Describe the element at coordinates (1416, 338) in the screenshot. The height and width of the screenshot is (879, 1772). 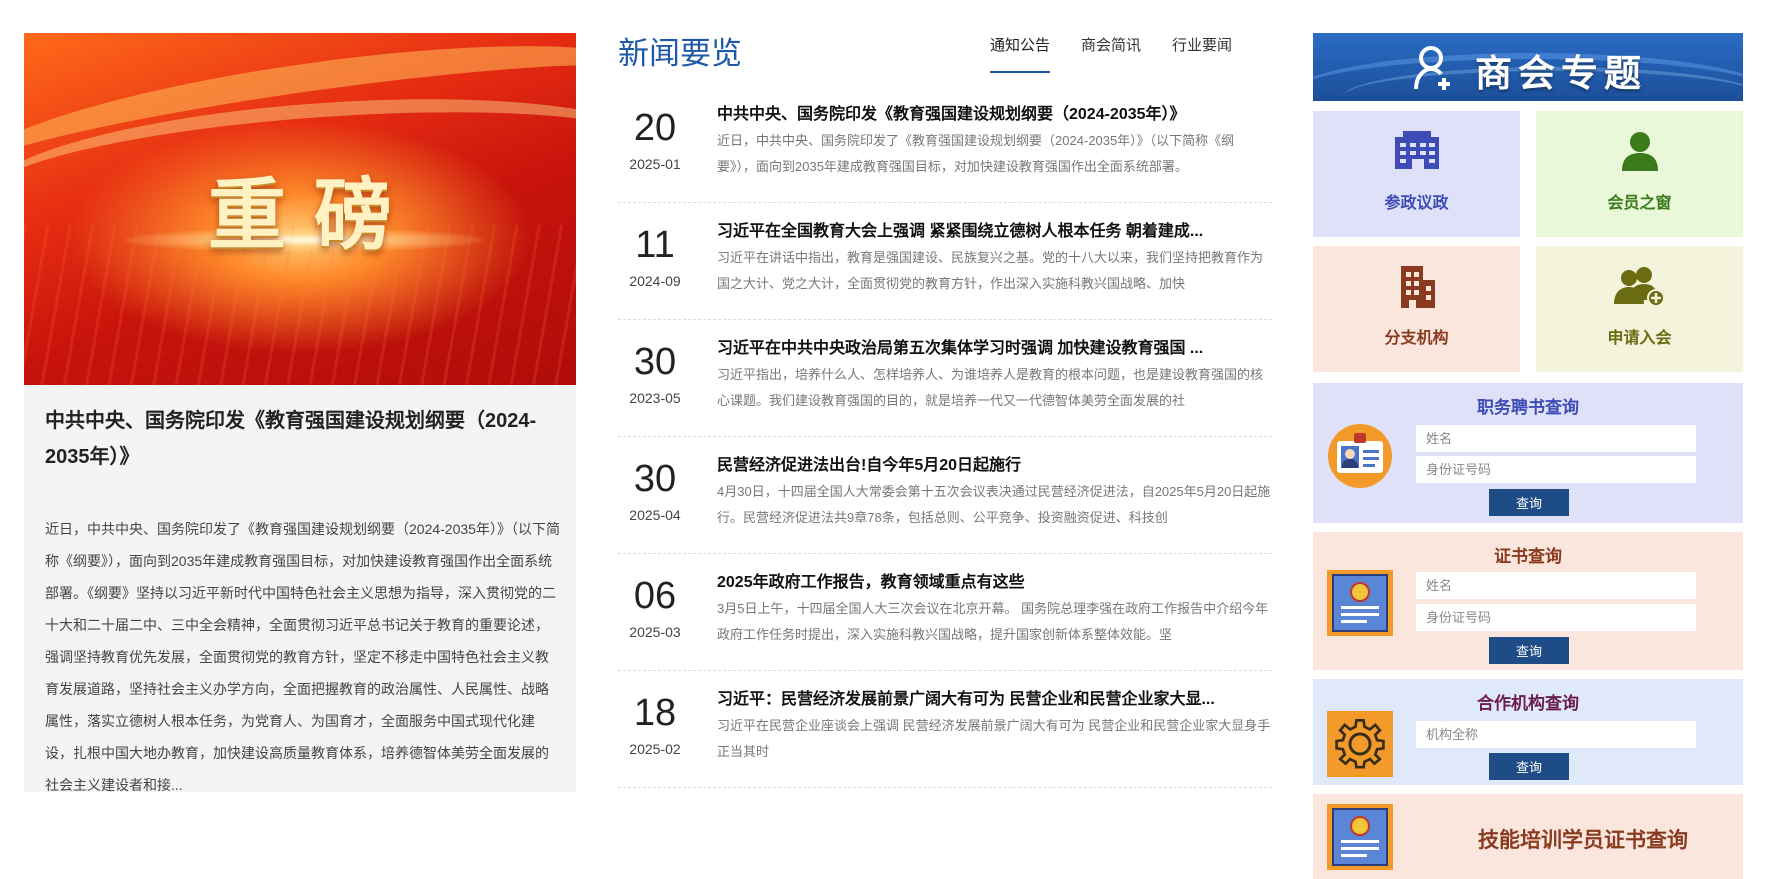
I see `tile-label: 分支机构` at that location.